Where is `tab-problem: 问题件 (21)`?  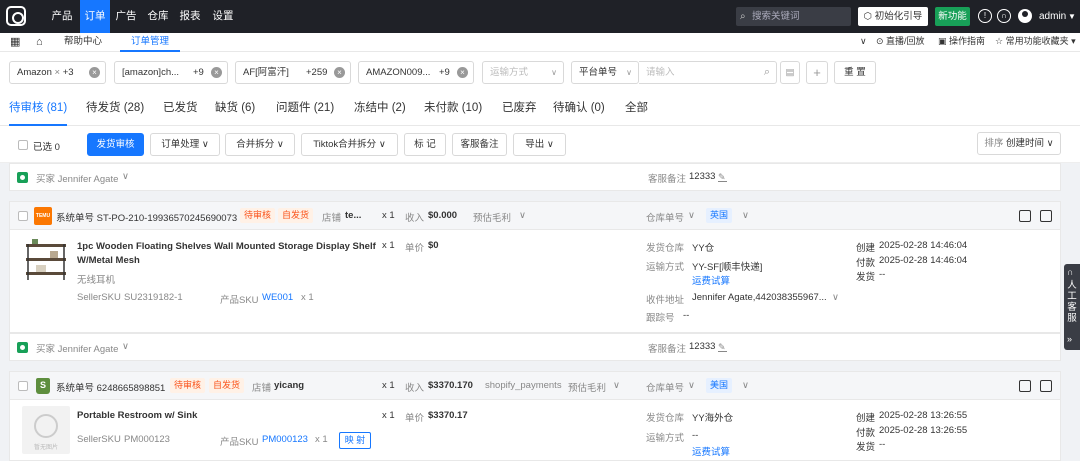
tab-problem: 问题件 (21) is located at coordinates (305, 109).